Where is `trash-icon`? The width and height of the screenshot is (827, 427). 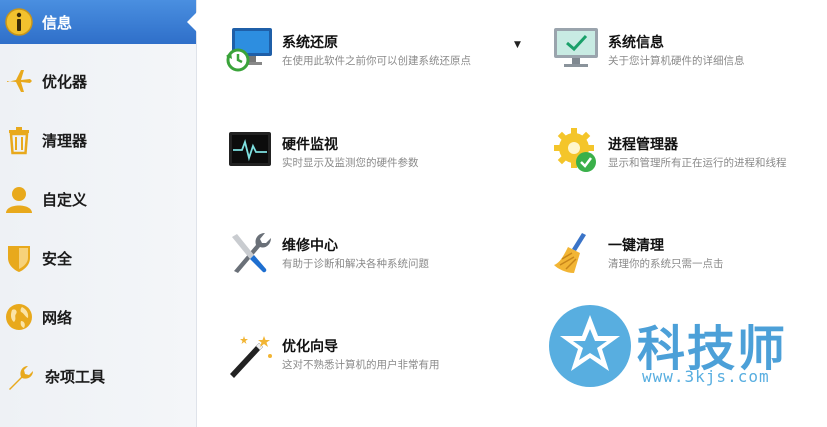
trash-icon is located at coordinates (19, 140).